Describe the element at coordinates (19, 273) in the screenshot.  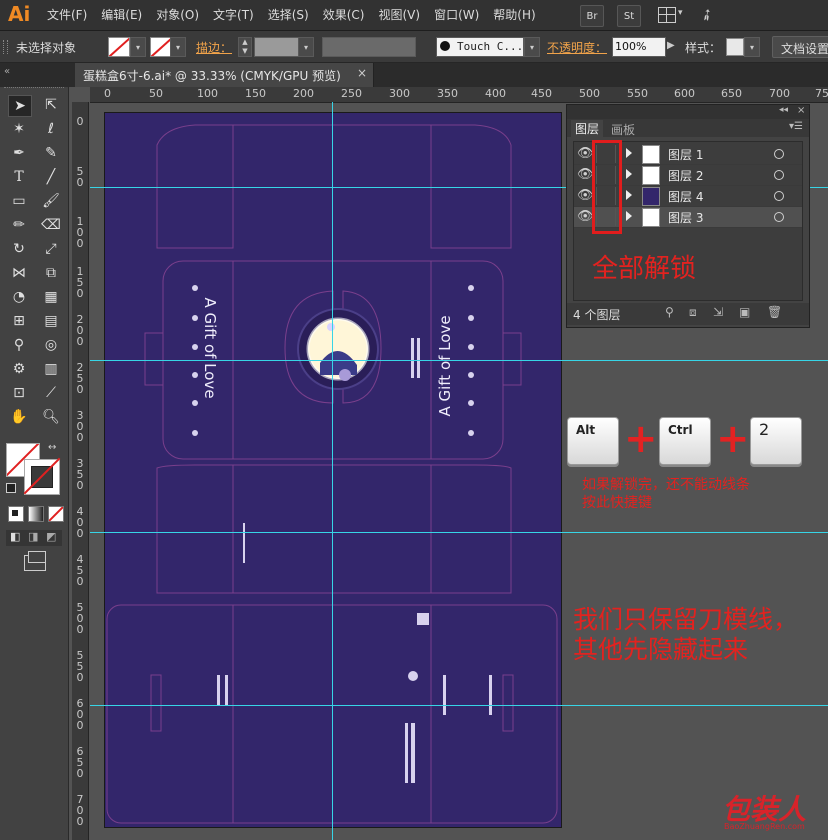
I see `width-tool-icon: ⋈` at that location.